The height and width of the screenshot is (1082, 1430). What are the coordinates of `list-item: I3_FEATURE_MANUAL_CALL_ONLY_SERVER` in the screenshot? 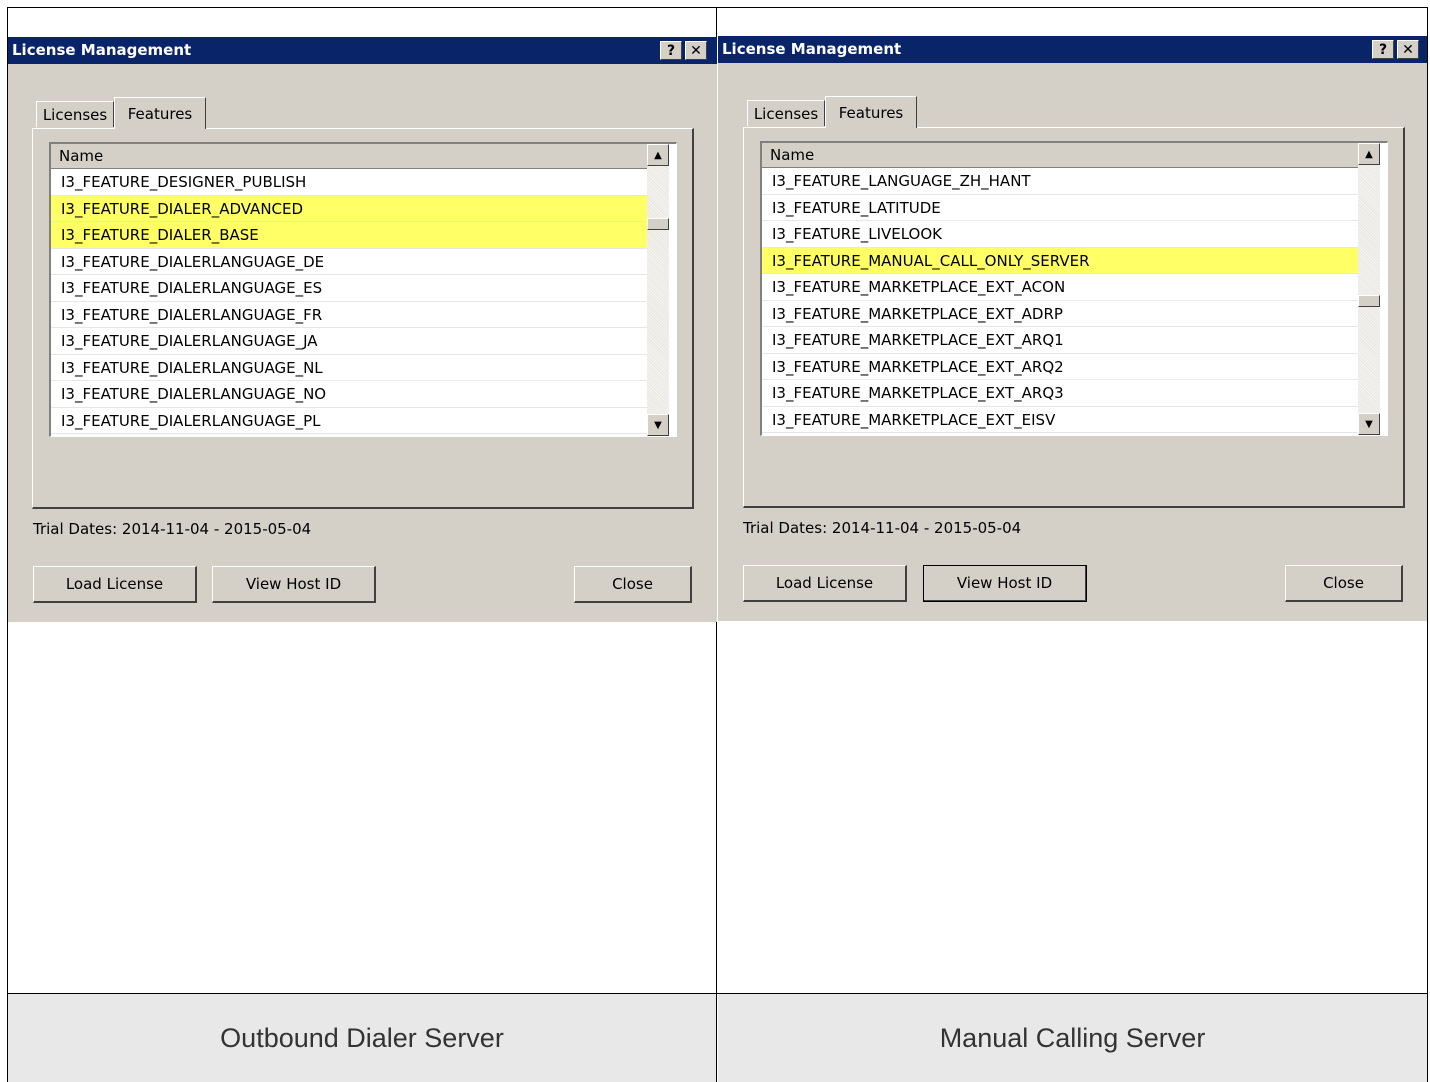 It's located at (1060, 260).